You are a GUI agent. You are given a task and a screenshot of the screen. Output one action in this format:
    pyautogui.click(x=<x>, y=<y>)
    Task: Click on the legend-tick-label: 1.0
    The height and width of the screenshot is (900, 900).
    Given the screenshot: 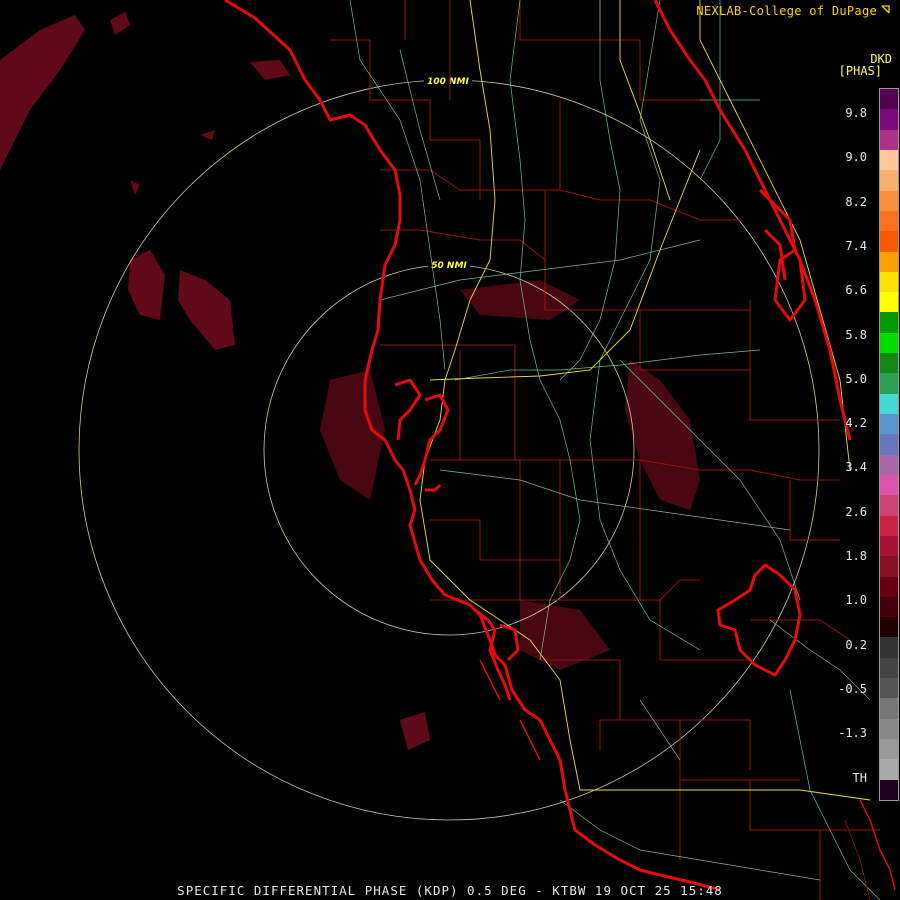 What is the action you would take?
    pyautogui.click(x=856, y=600)
    